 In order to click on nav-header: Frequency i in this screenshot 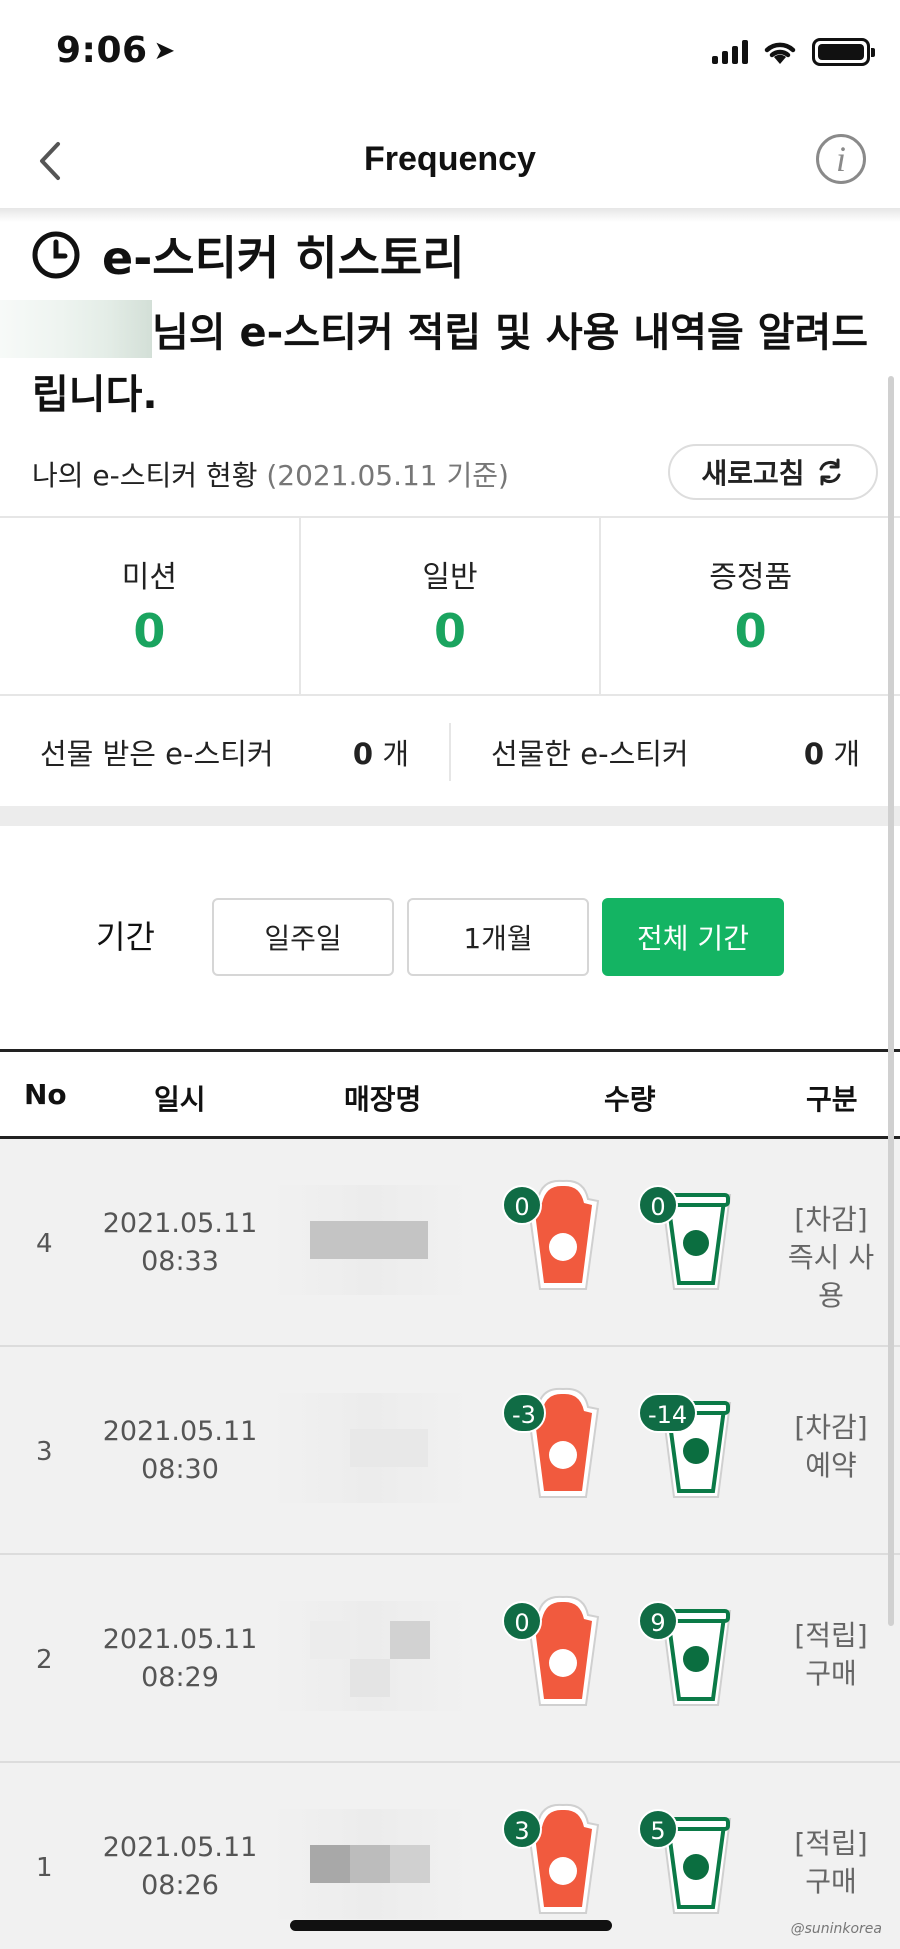, I will do `click(450, 161)`.